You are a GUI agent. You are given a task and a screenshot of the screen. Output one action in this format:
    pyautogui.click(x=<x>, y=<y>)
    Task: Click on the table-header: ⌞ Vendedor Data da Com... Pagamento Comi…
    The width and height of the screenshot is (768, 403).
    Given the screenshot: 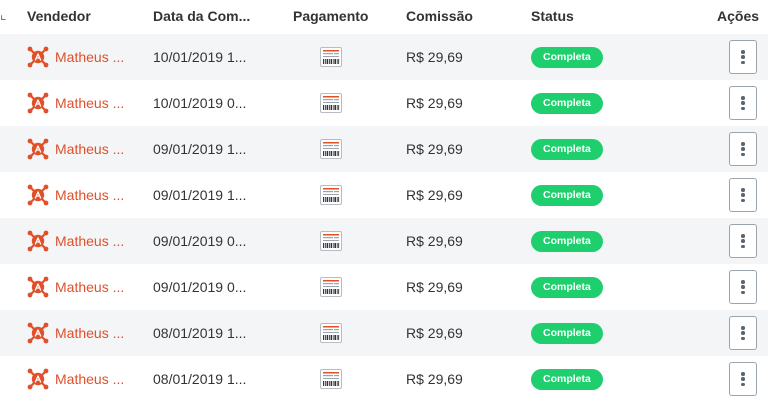 What is the action you would take?
    pyautogui.click(x=384, y=17)
    